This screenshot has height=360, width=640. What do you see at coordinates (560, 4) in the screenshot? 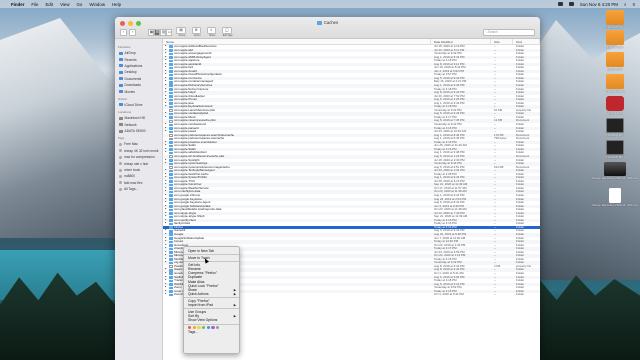
I see `wifi-icon` at bounding box center [560, 4].